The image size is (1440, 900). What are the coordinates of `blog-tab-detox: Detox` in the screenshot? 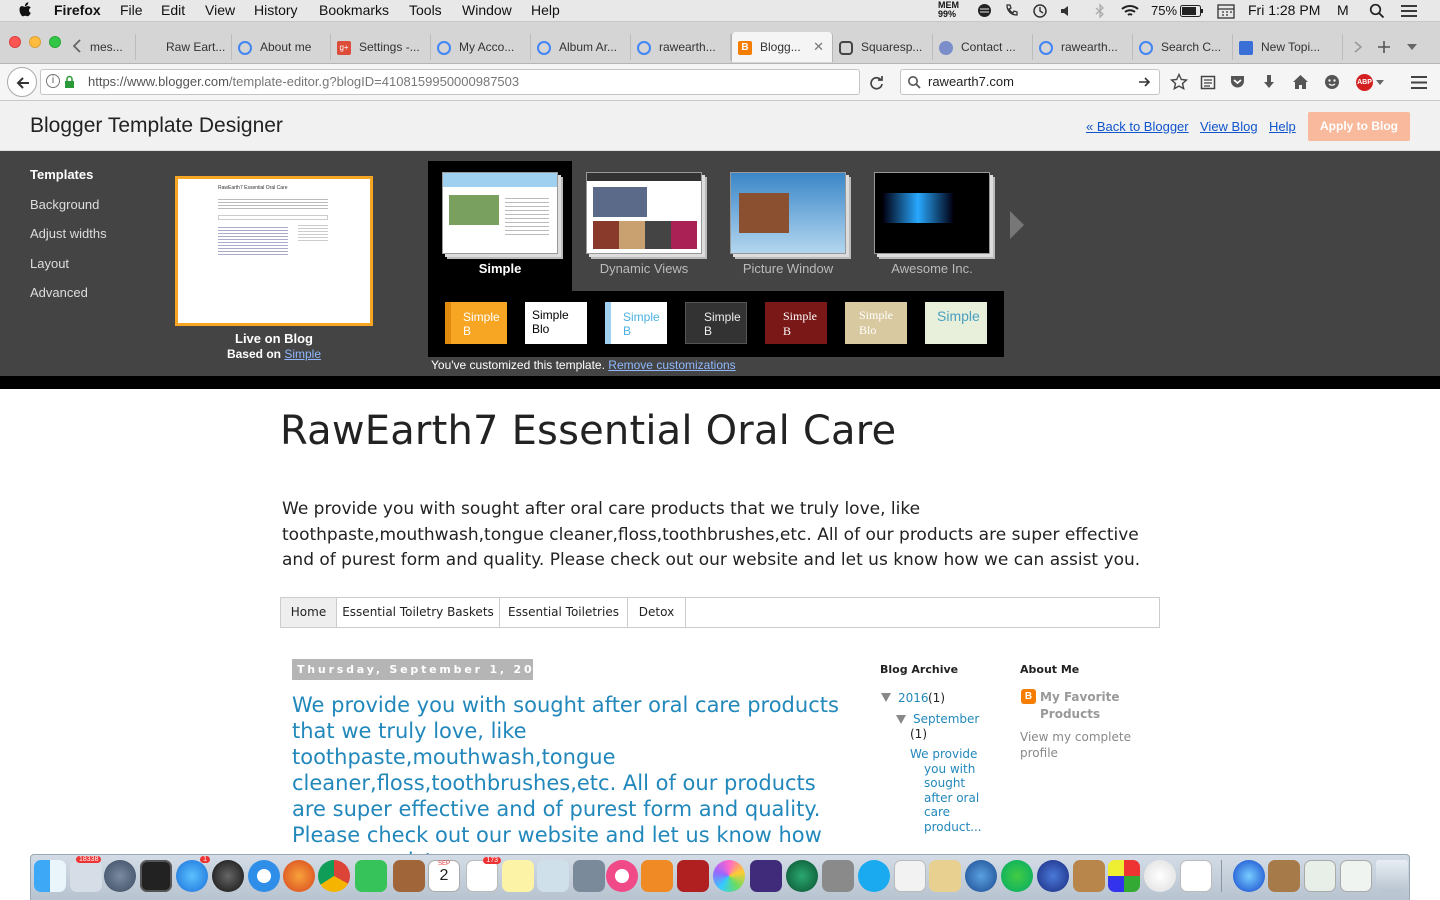 It's located at (657, 612).